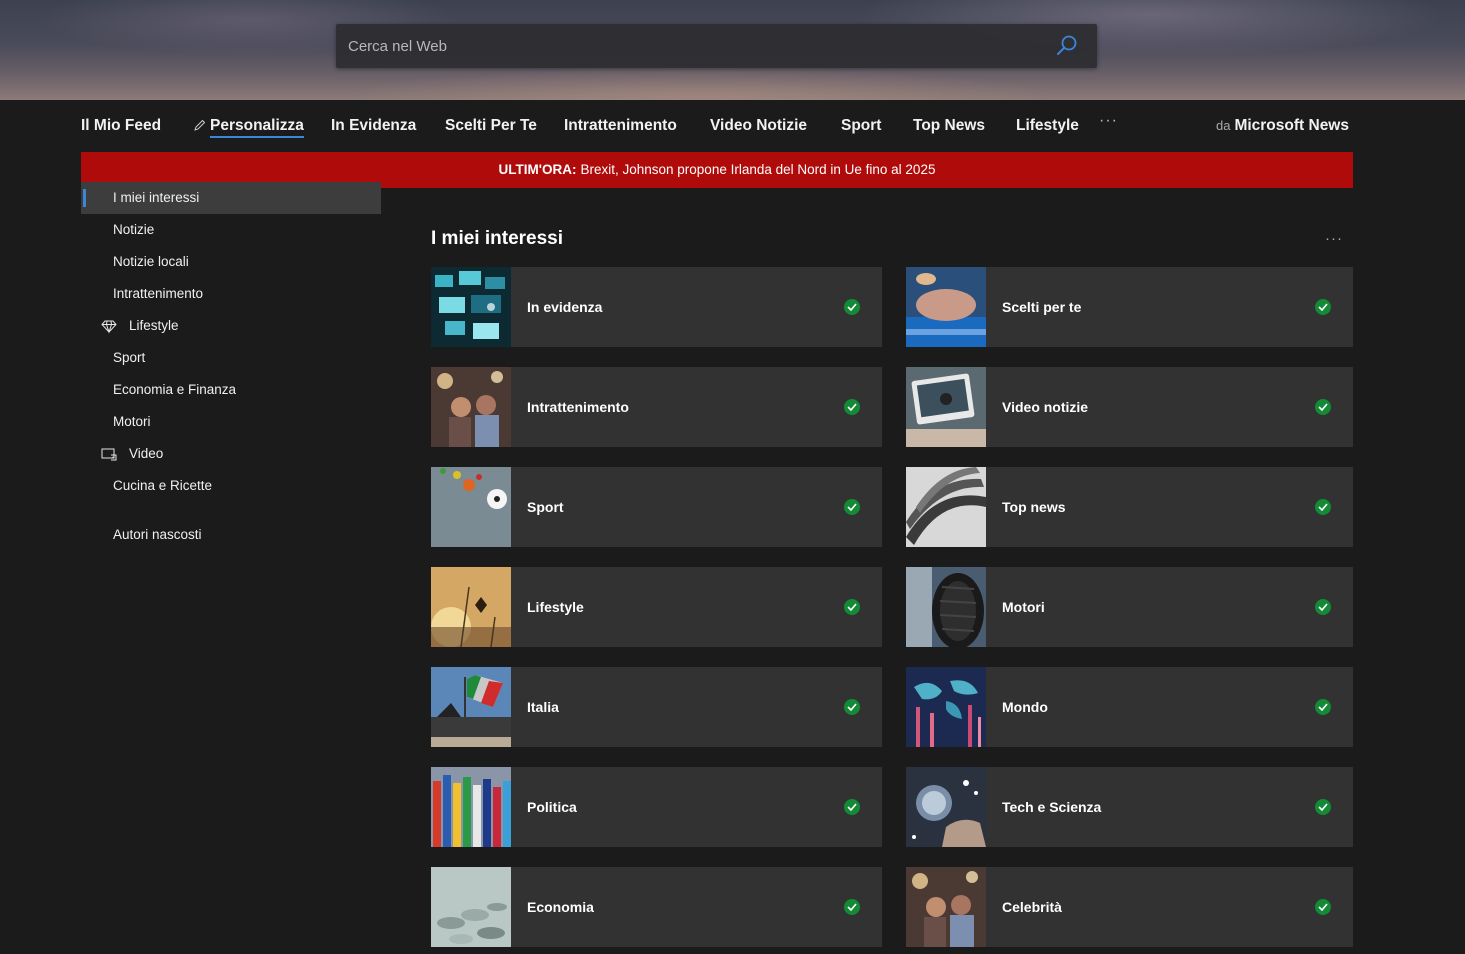 The height and width of the screenshot is (954, 1465). What do you see at coordinates (1129, 307) in the screenshot?
I see `interest-card-scelti-per-te: Scelti per te` at bounding box center [1129, 307].